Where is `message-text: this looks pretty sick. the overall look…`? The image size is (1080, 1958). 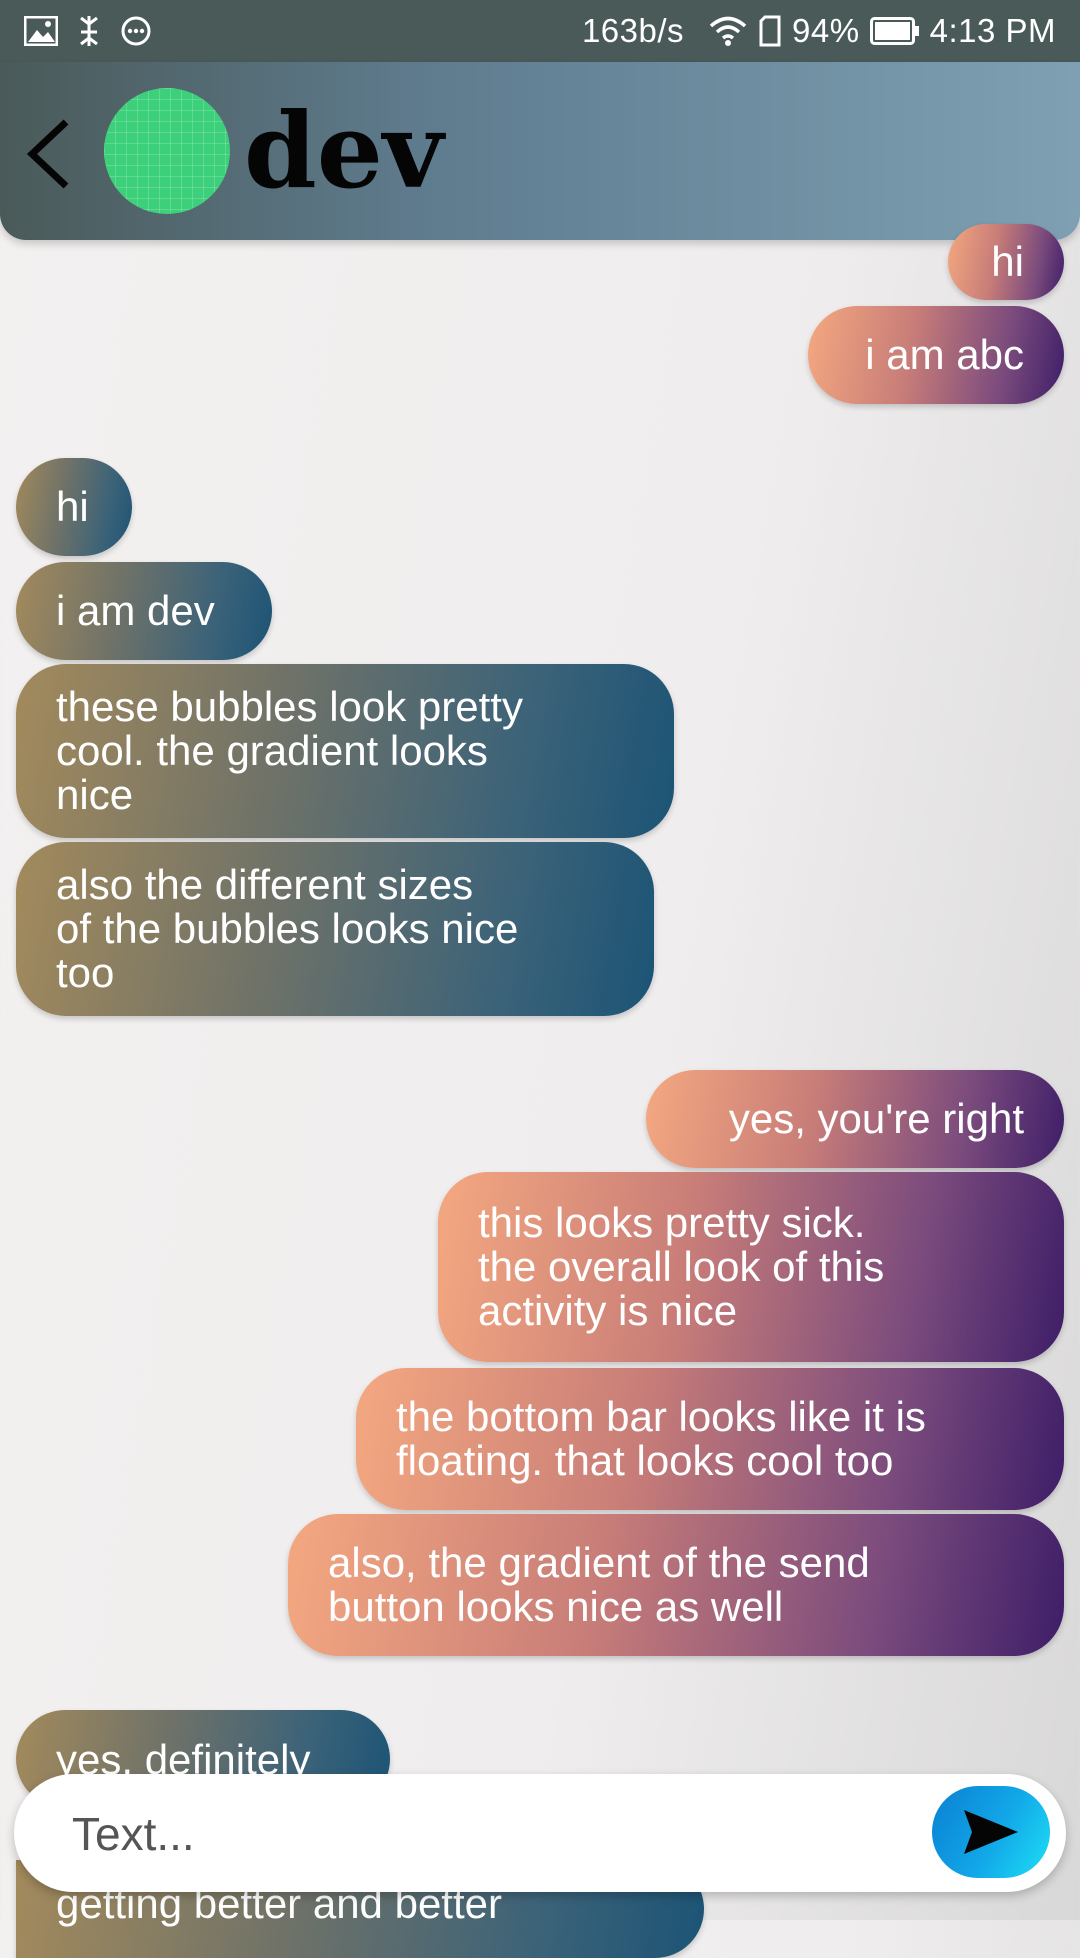
message-text: this looks pretty sick. the overall look… is located at coordinates (681, 1266).